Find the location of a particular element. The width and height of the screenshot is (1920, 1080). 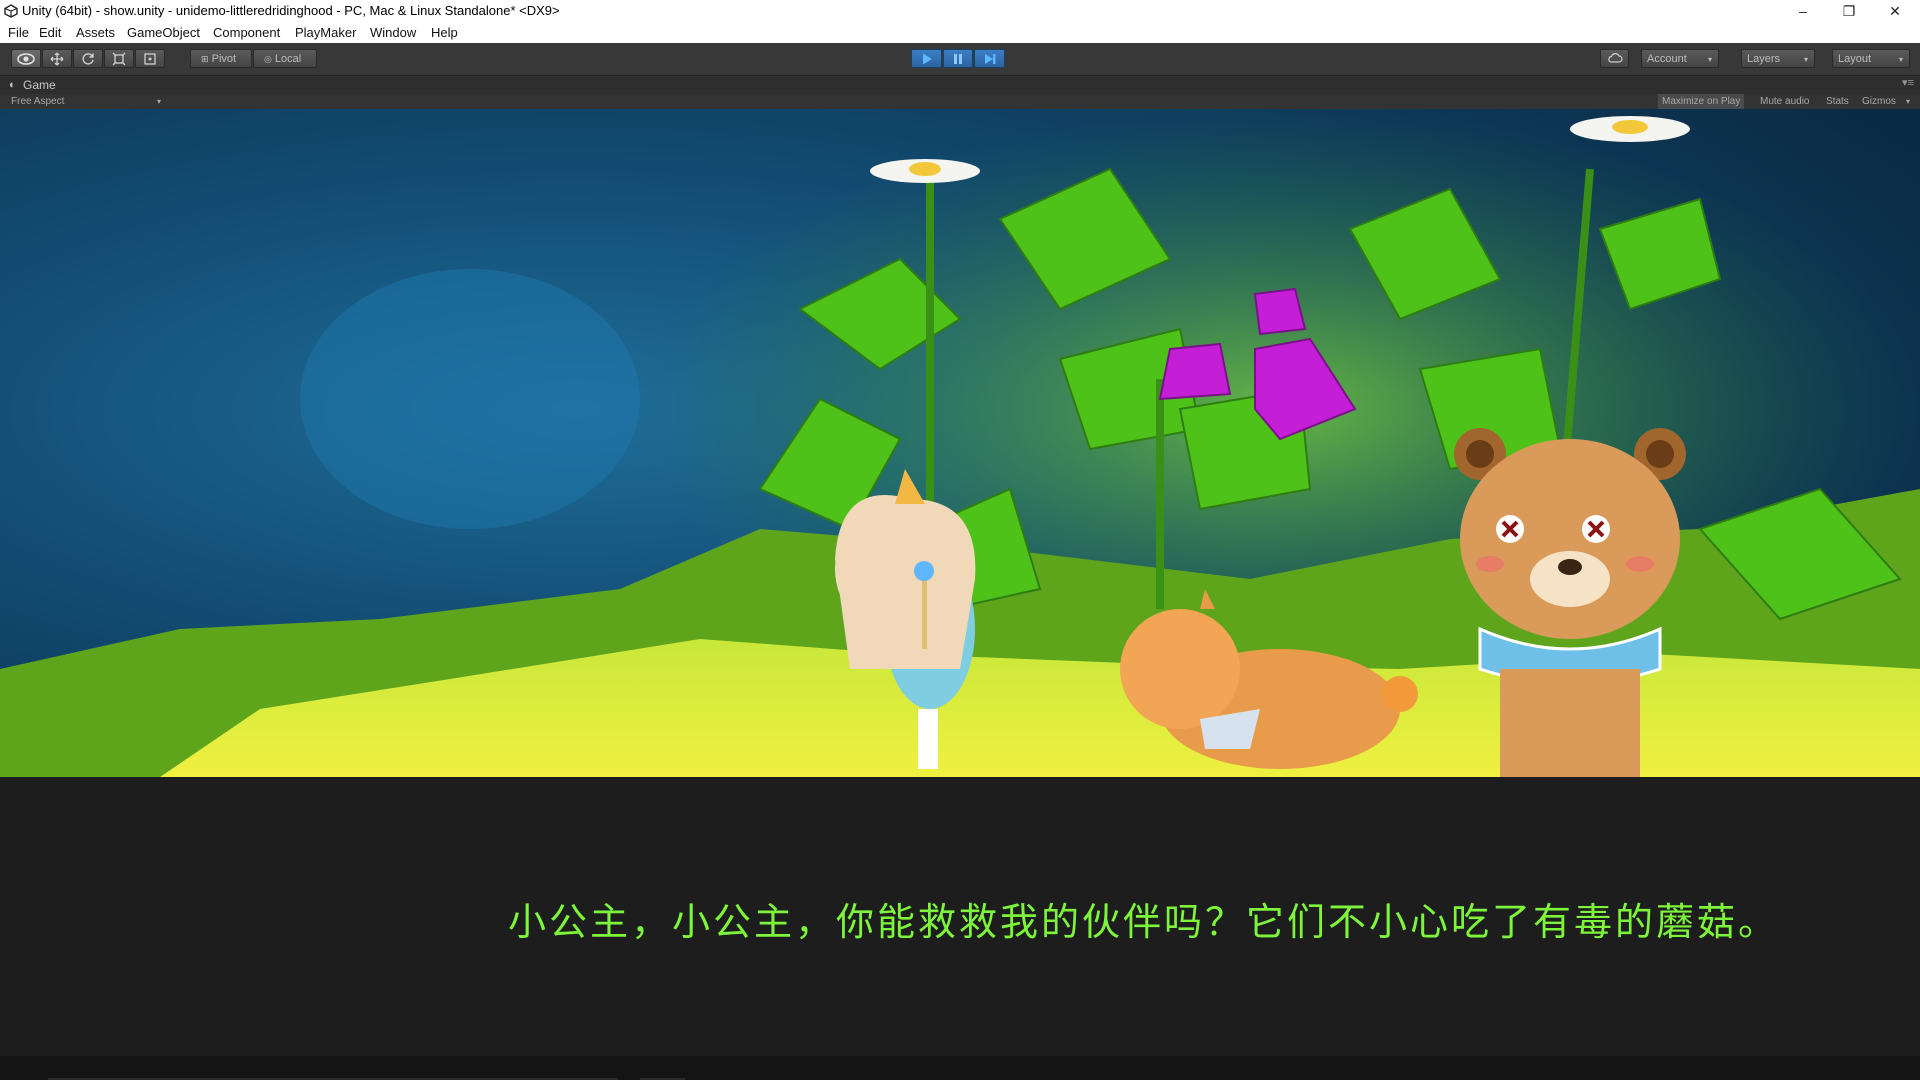

maximize-on-play-toggle: Maximize on Play is located at coordinates (1701, 101).